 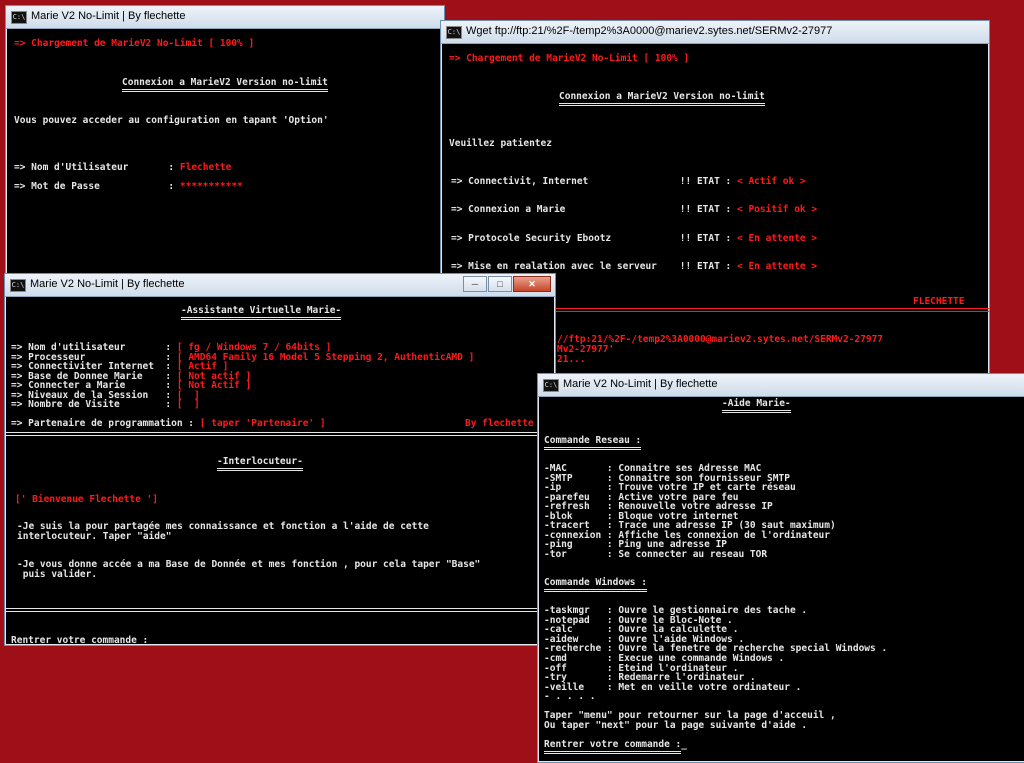 What do you see at coordinates (656, 554) in the screenshot?
I see `command-entry: -tor : Se connecter au reseau TOR` at bounding box center [656, 554].